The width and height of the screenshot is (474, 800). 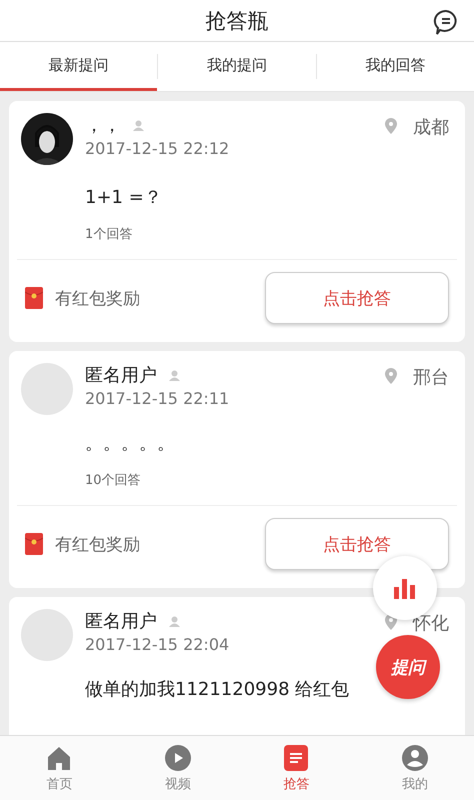 What do you see at coordinates (405, 588) in the screenshot?
I see `bar-chart-icon` at bounding box center [405, 588].